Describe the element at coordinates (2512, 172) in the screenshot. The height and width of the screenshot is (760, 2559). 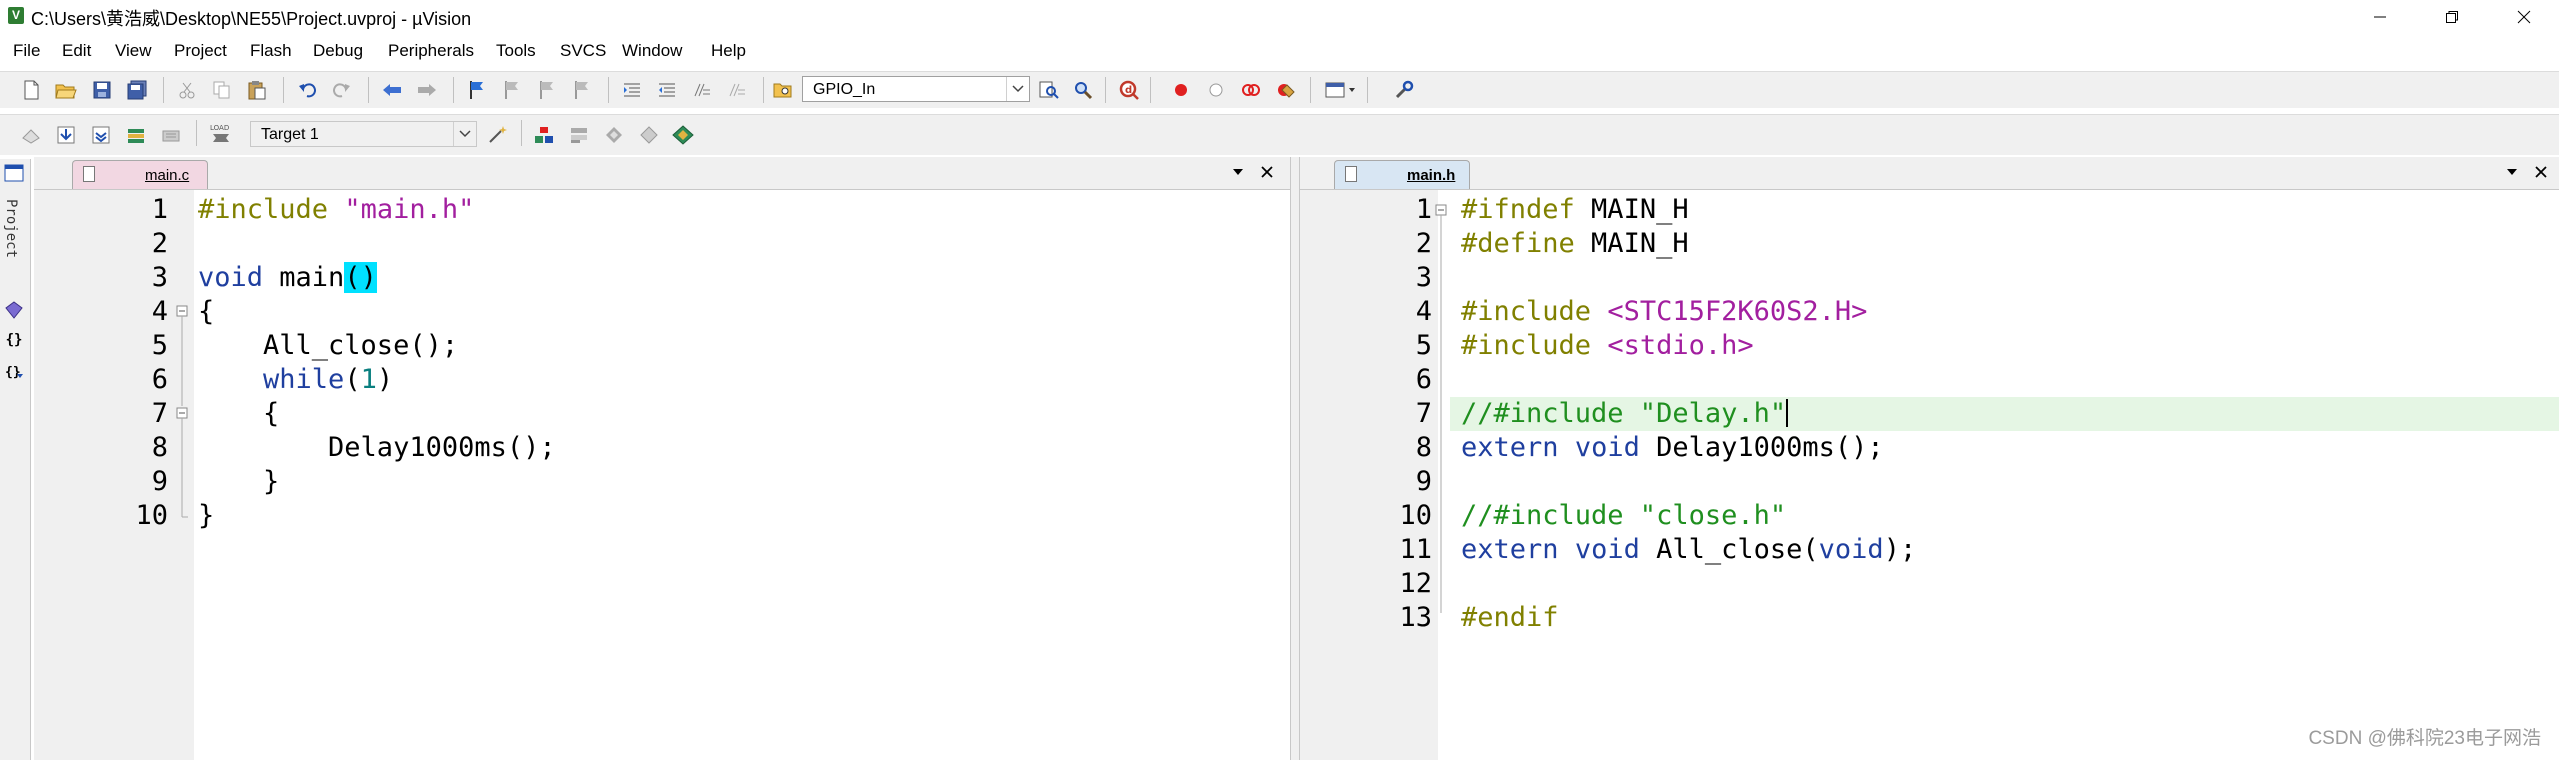
I see `tab-list-dropdown-right` at that location.